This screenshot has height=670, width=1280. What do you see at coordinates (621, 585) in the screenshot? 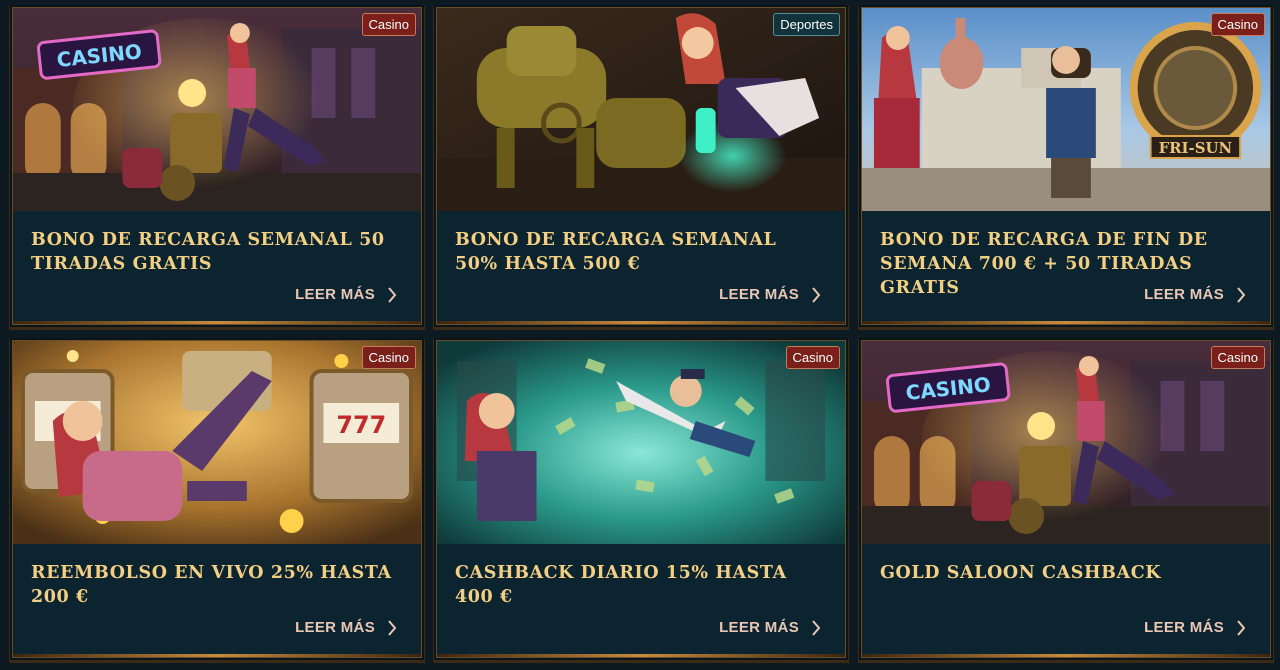
I see `promo-title: CASHBACK DIARIO 15% HASTA 400 €` at bounding box center [621, 585].